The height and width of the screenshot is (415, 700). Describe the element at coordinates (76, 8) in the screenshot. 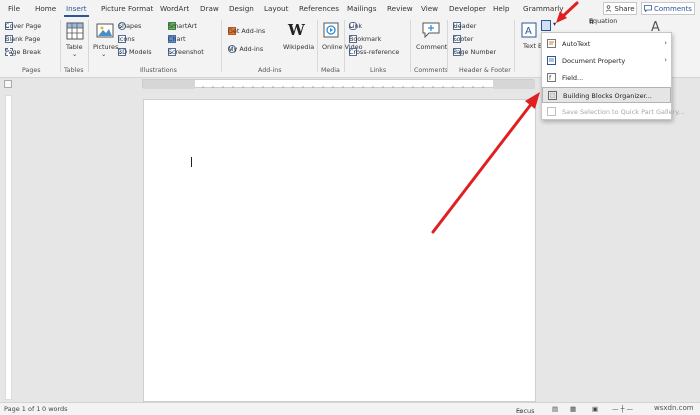

I see `tab-insert: Insert` at that location.